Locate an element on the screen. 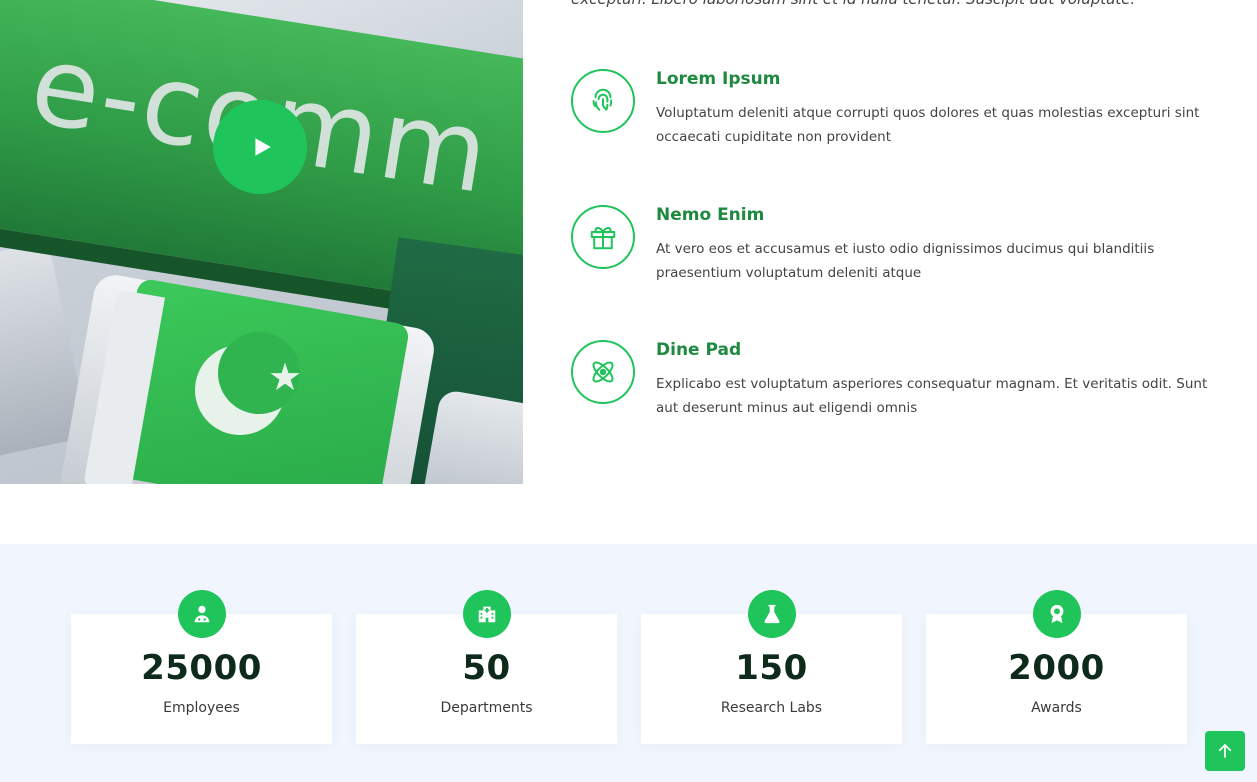  feature-title: Dine Pad is located at coordinates (699, 350).